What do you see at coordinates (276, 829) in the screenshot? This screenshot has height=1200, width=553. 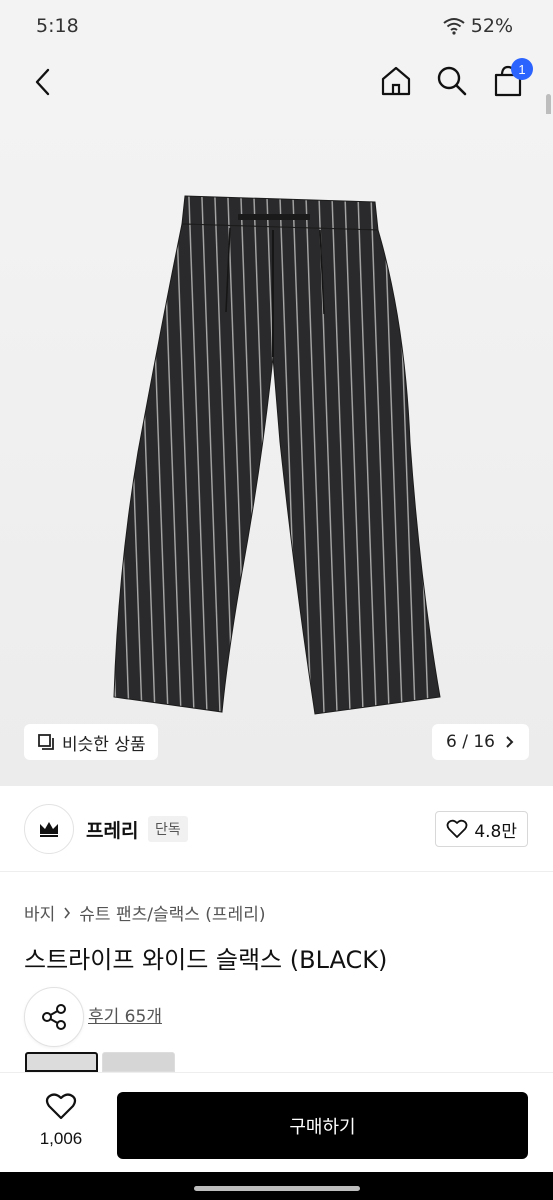 I see `brand-row: 프레리 단독 4.8만` at bounding box center [276, 829].